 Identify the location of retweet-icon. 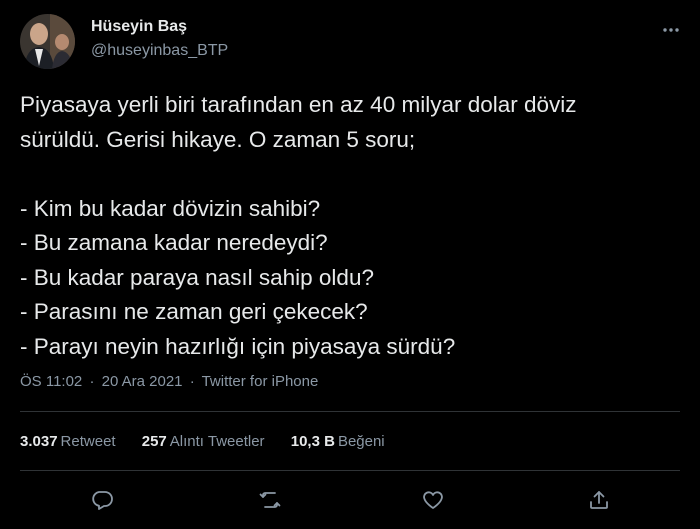
(270, 500).